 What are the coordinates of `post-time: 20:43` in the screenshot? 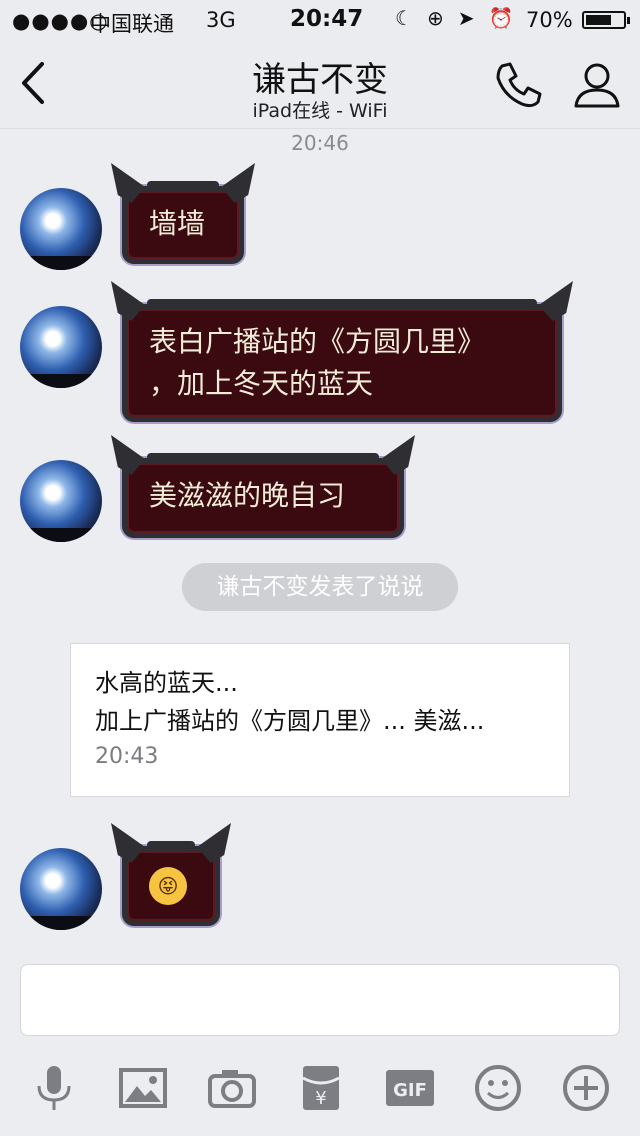 It's located at (127, 756).